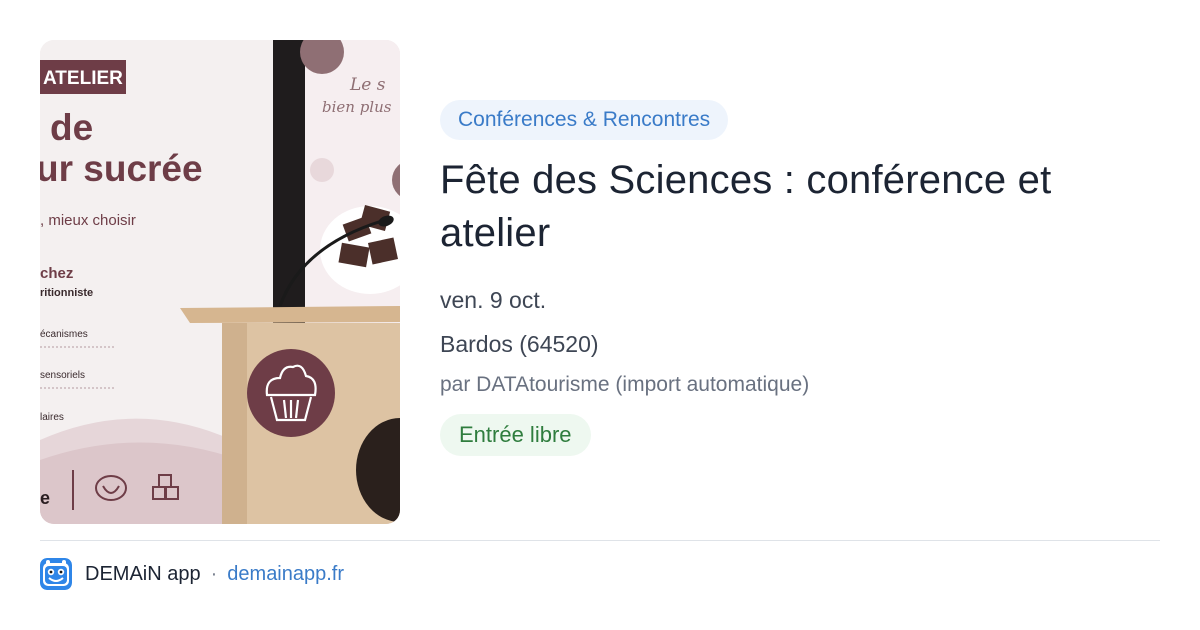 The width and height of the screenshot is (1200, 630). I want to click on poster-heading-1: de, so click(71, 127).